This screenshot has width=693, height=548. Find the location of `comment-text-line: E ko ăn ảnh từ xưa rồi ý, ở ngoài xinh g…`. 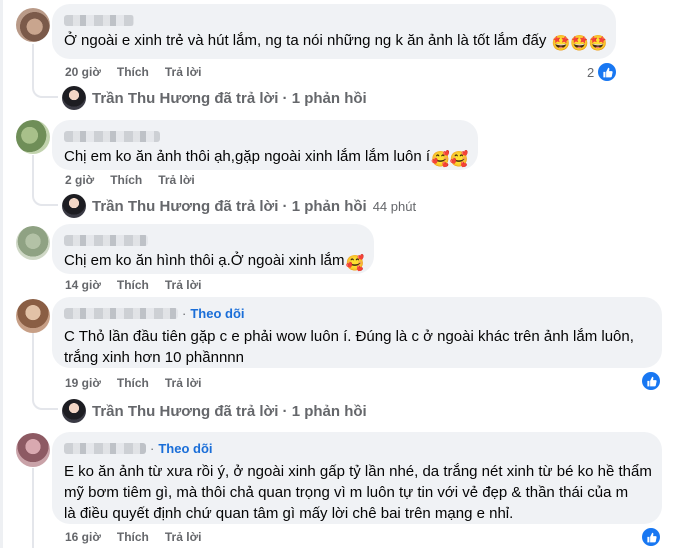

comment-text-line: E ko ăn ảnh từ xưa rồi ý, ở ngoài xinh g… is located at coordinates (358, 471).